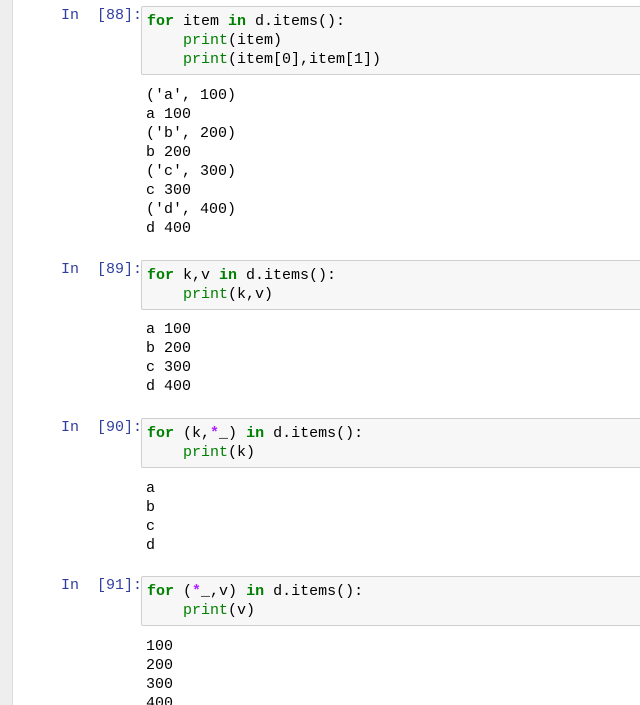 The image size is (640, 705). What do you see at coordinates (393, 294) in the screenshot?
I see `code-line: print(k,v)` at bounding box center [393, 294].